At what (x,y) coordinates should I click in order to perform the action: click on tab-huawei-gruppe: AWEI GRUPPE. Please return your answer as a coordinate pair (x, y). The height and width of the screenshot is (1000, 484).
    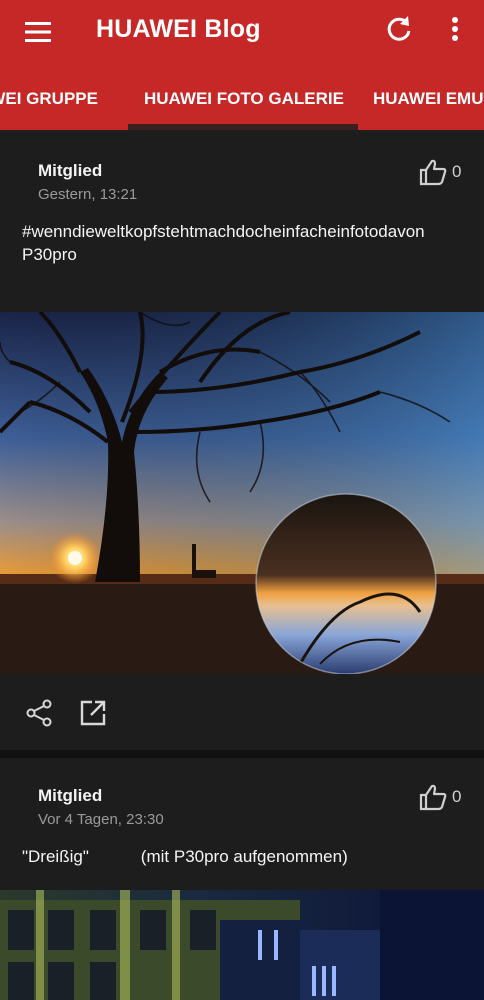
    Looking at the image, I should click on (49, 97).